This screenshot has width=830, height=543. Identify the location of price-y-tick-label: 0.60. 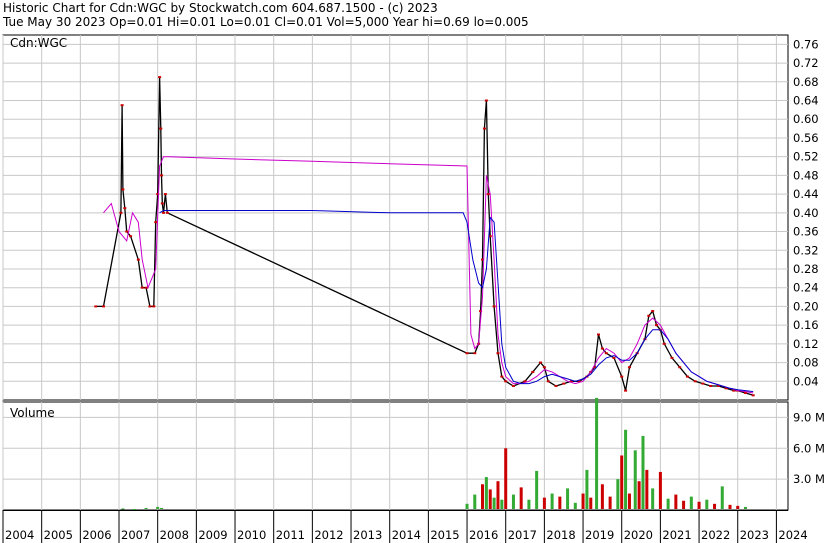
(806, 119).